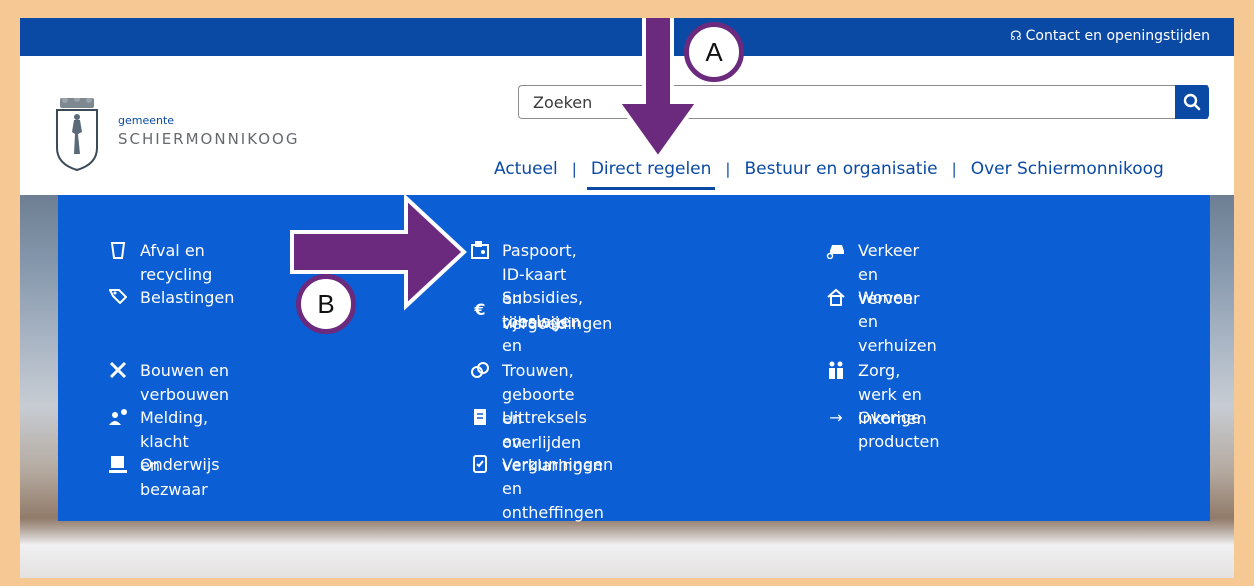 The image size is (1254, 586). I want to click on house-icon, so click(836, 298).